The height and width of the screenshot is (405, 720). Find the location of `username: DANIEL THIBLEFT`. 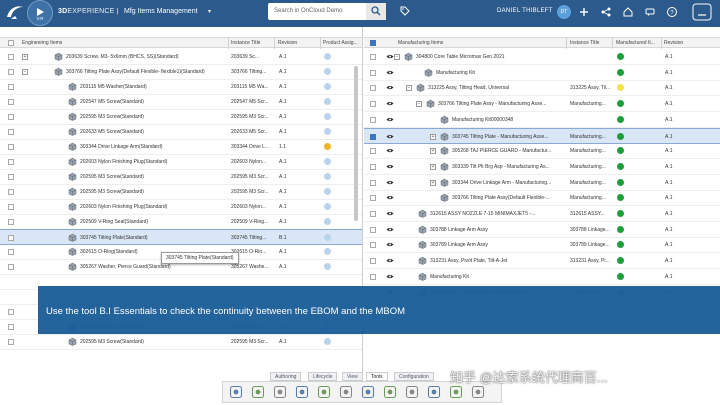

username: DANIEL THIBLEFT is located at coordinates (525, 11).